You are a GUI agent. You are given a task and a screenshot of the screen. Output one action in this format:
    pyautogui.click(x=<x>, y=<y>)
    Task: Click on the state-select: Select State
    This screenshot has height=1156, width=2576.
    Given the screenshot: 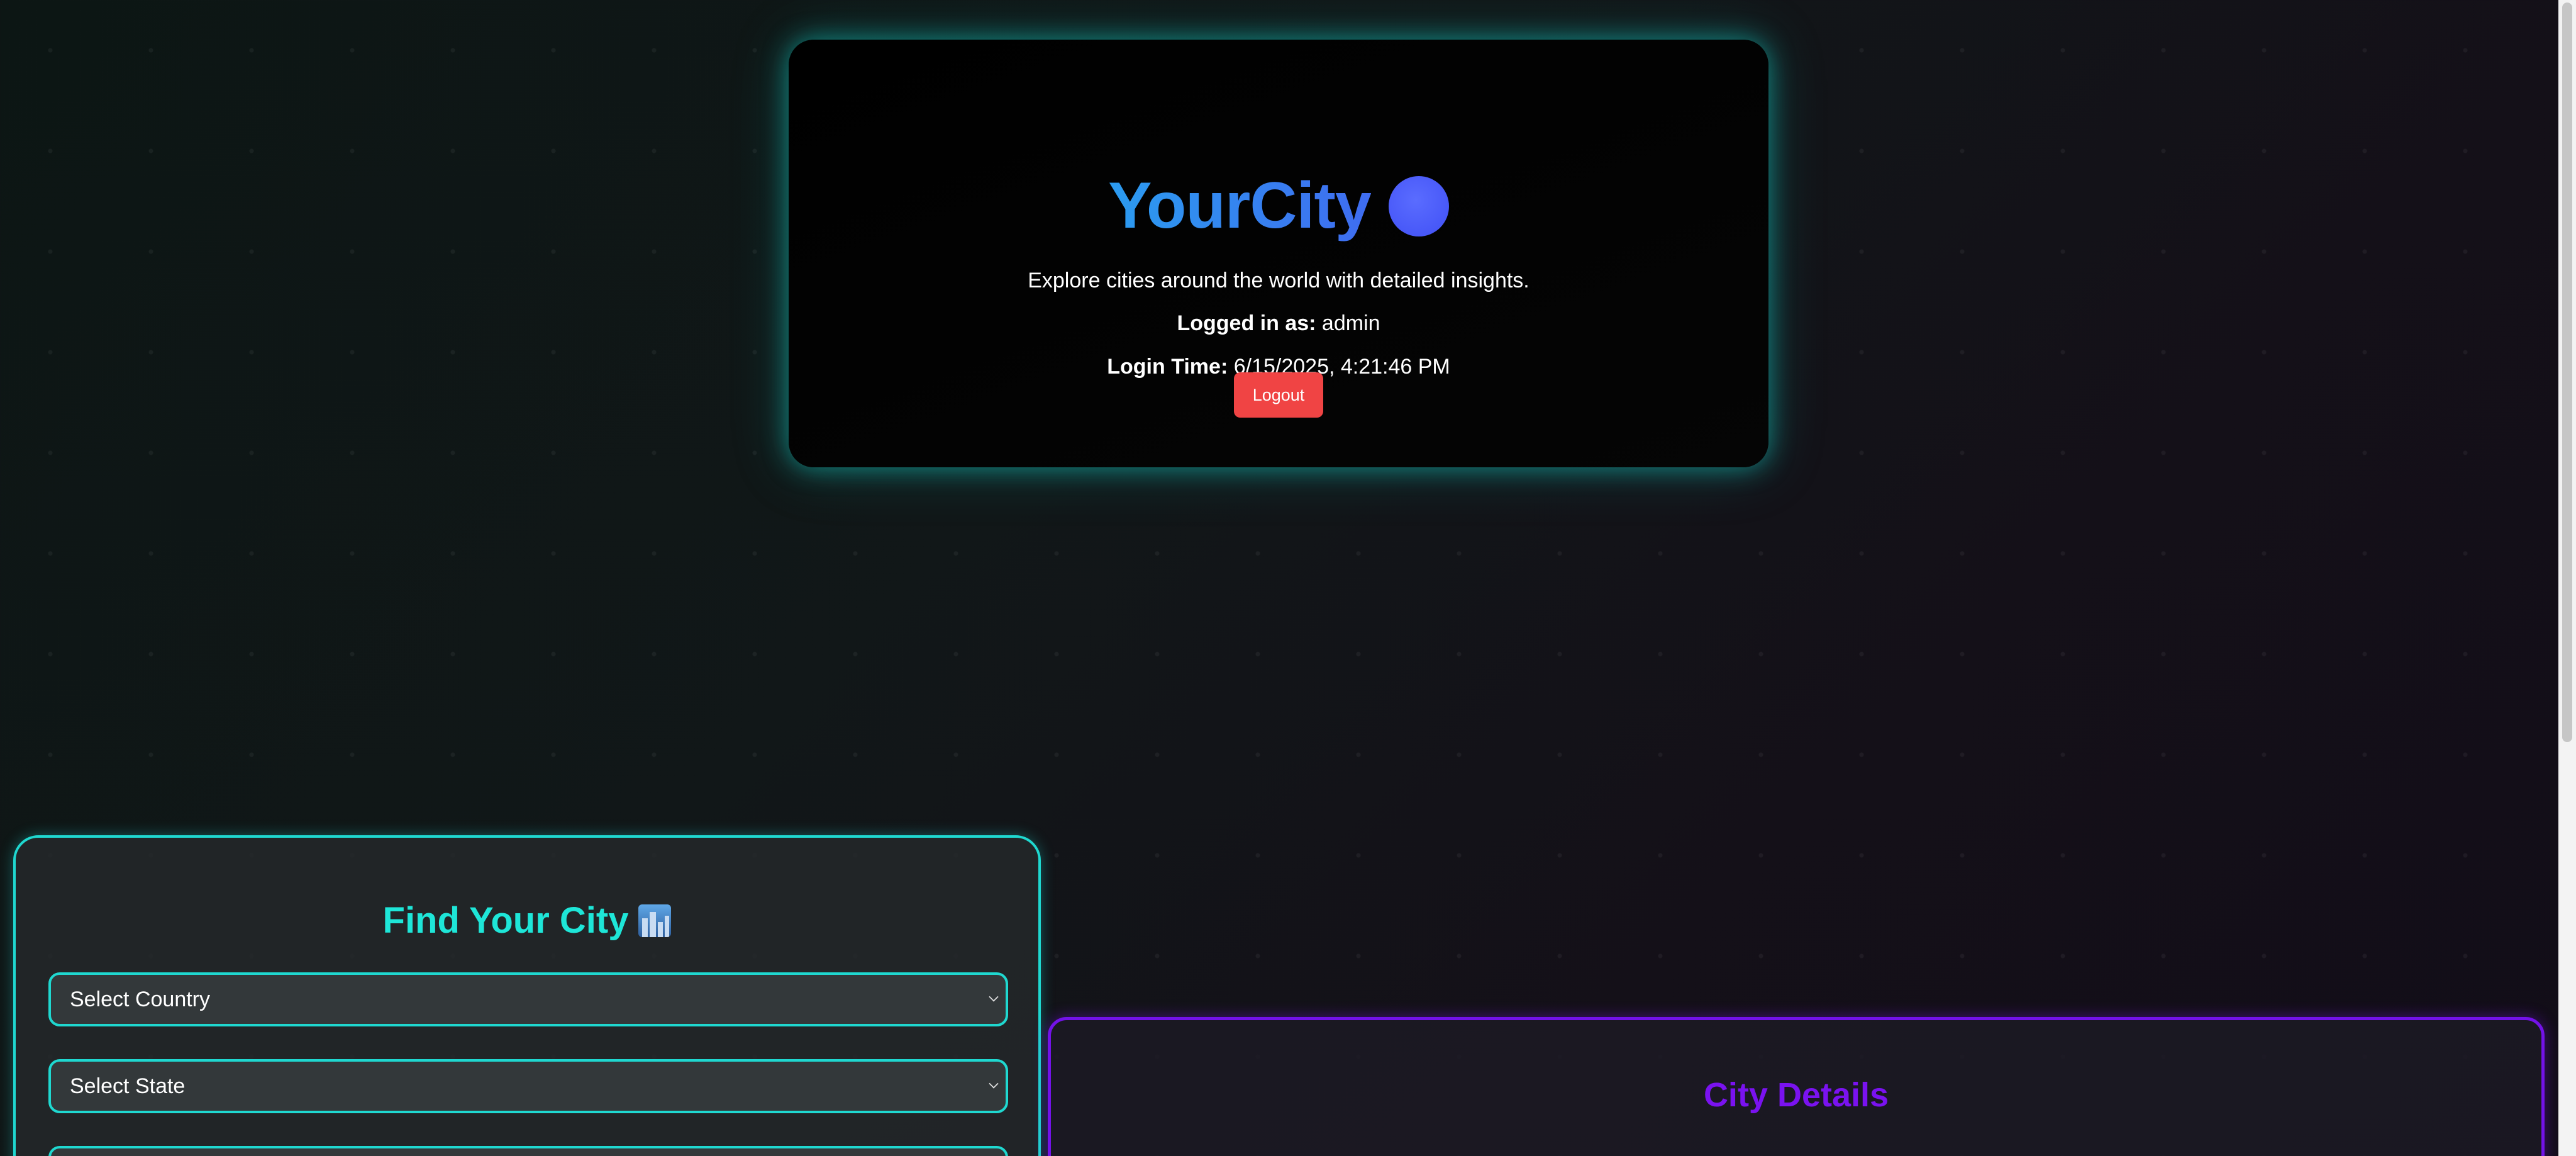 What is the action you would take?
    pyautogui.click(x=528, y=1086)
    